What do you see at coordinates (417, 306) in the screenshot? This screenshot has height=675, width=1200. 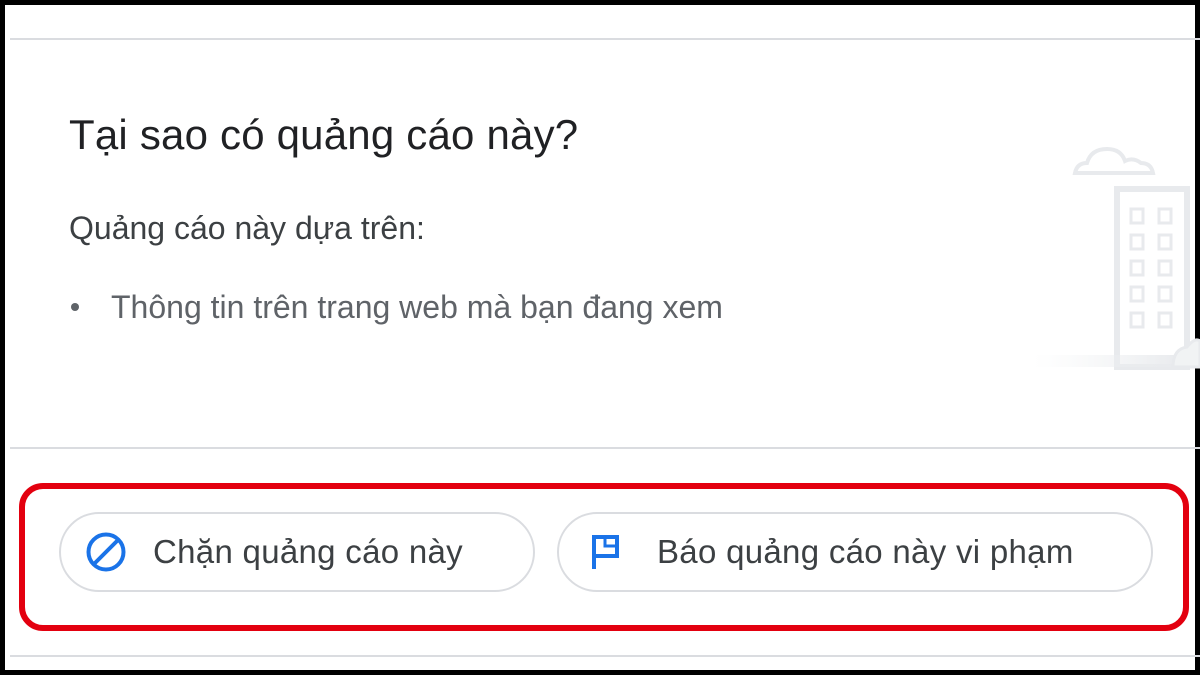 I see `reason-text: Thông tin trên trang web mà bạn đang xem` at bounding box center [417, 306].